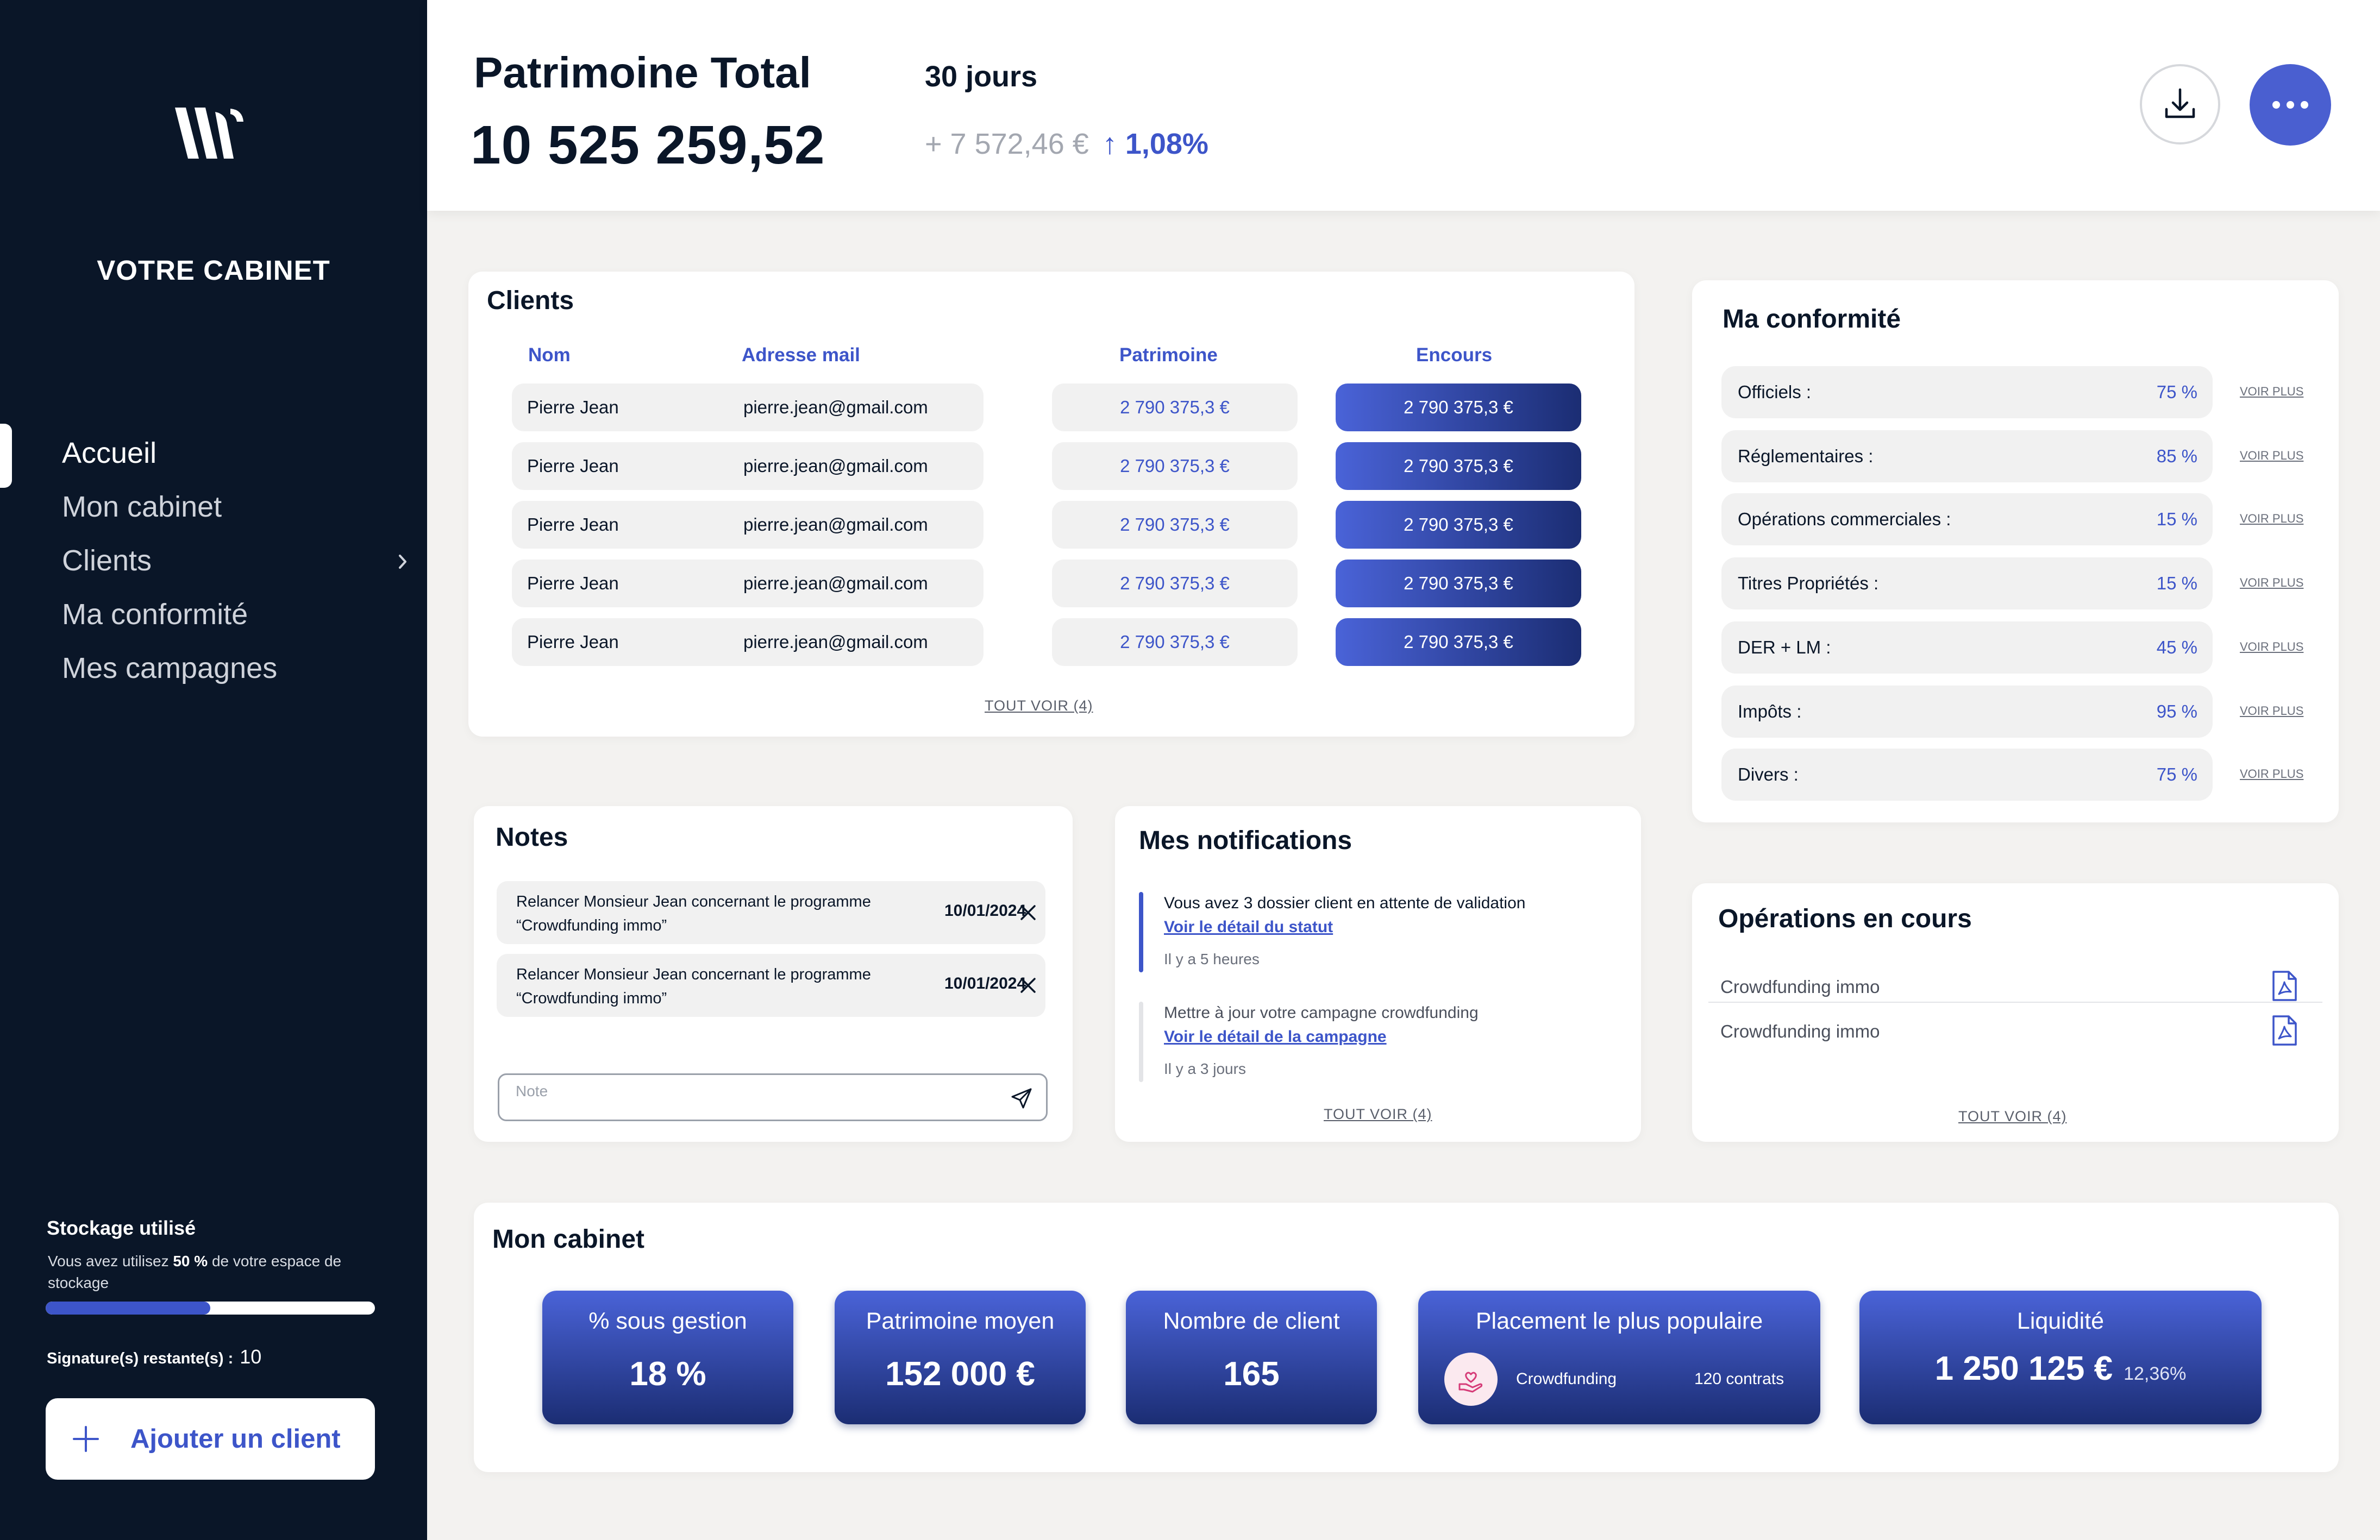  I want to click on signatures-remaining: Signature(s) restante(s) : 10, so click(154, 1357).